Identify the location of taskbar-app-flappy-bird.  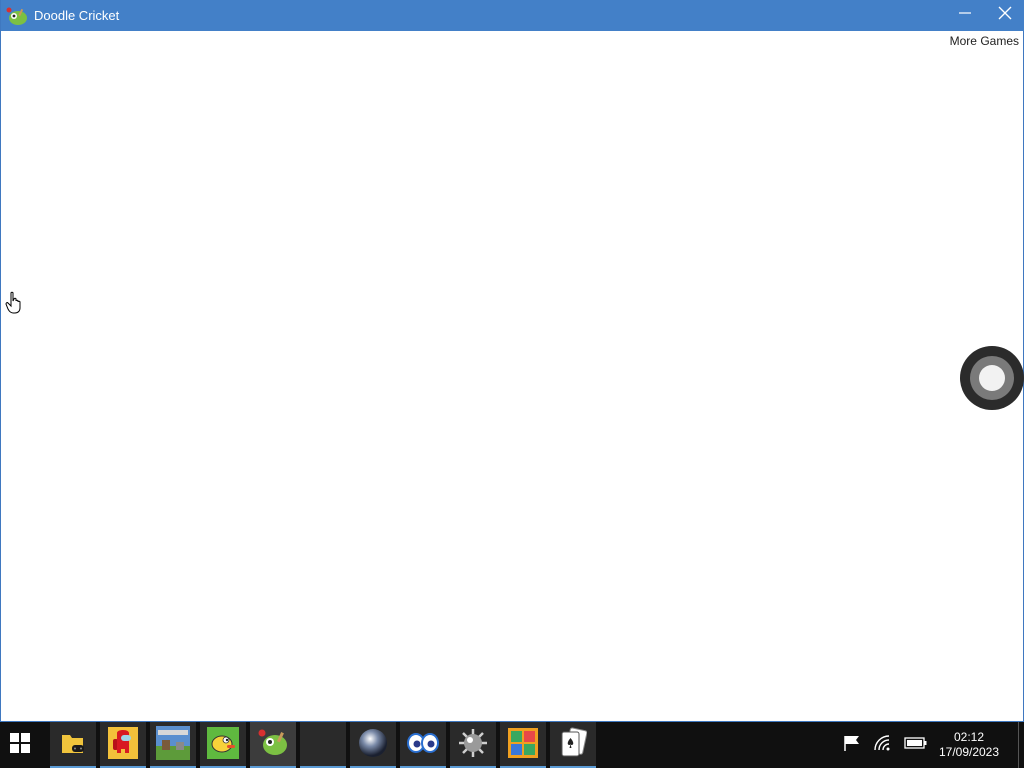
(223, 745).